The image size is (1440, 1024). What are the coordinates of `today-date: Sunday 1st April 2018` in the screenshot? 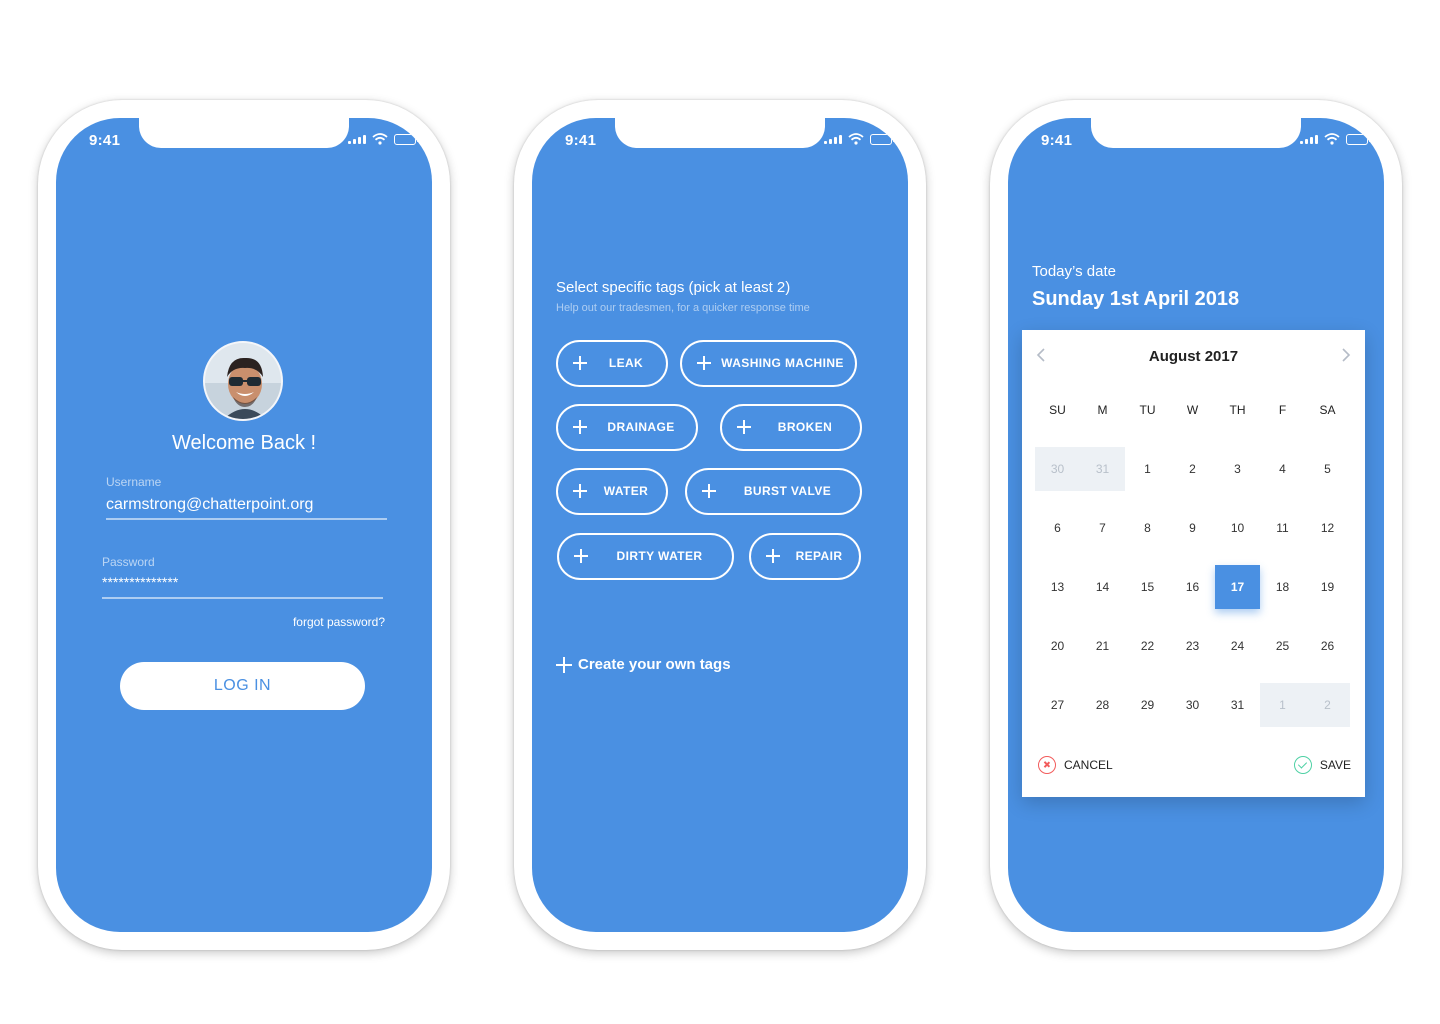 It's located at (1136, 299).